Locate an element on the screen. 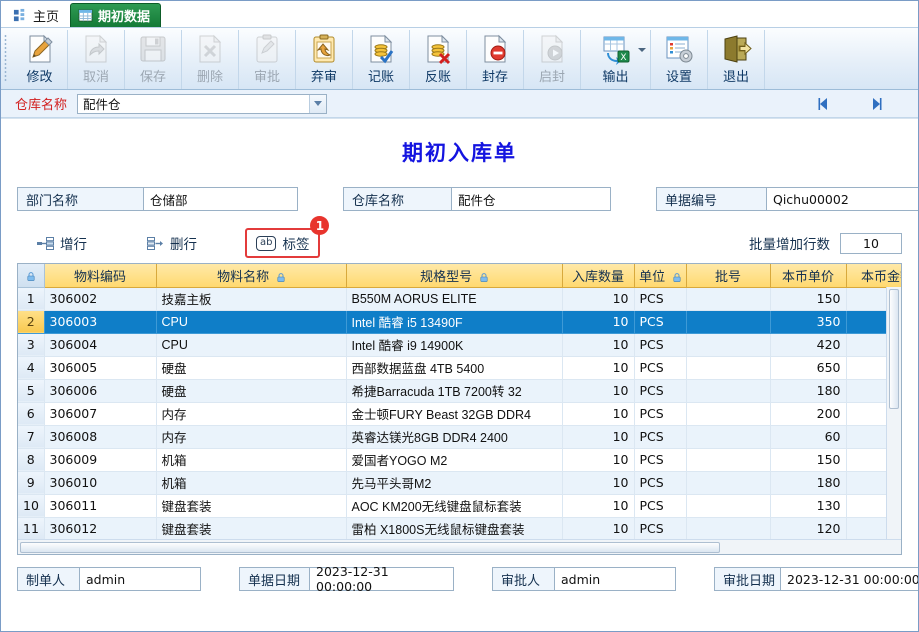 This screenshot has width=919, height=632. field-creator-value: admin is located at coordinates (140, 579).